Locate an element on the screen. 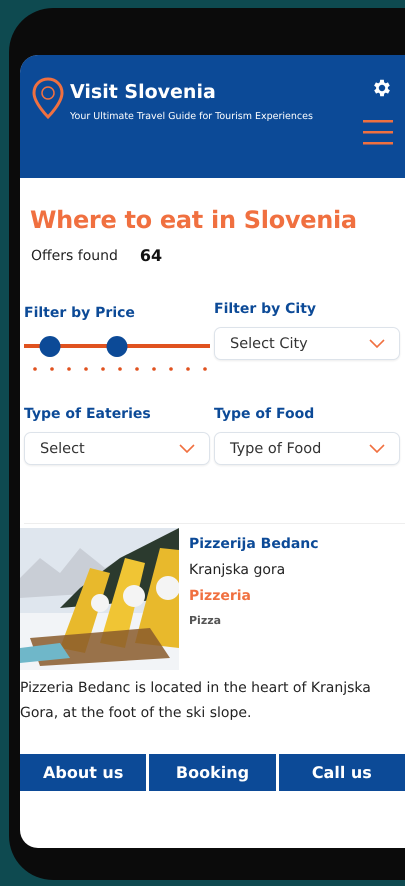  dropdown-select: Select City is located at coordinates (307, 343).